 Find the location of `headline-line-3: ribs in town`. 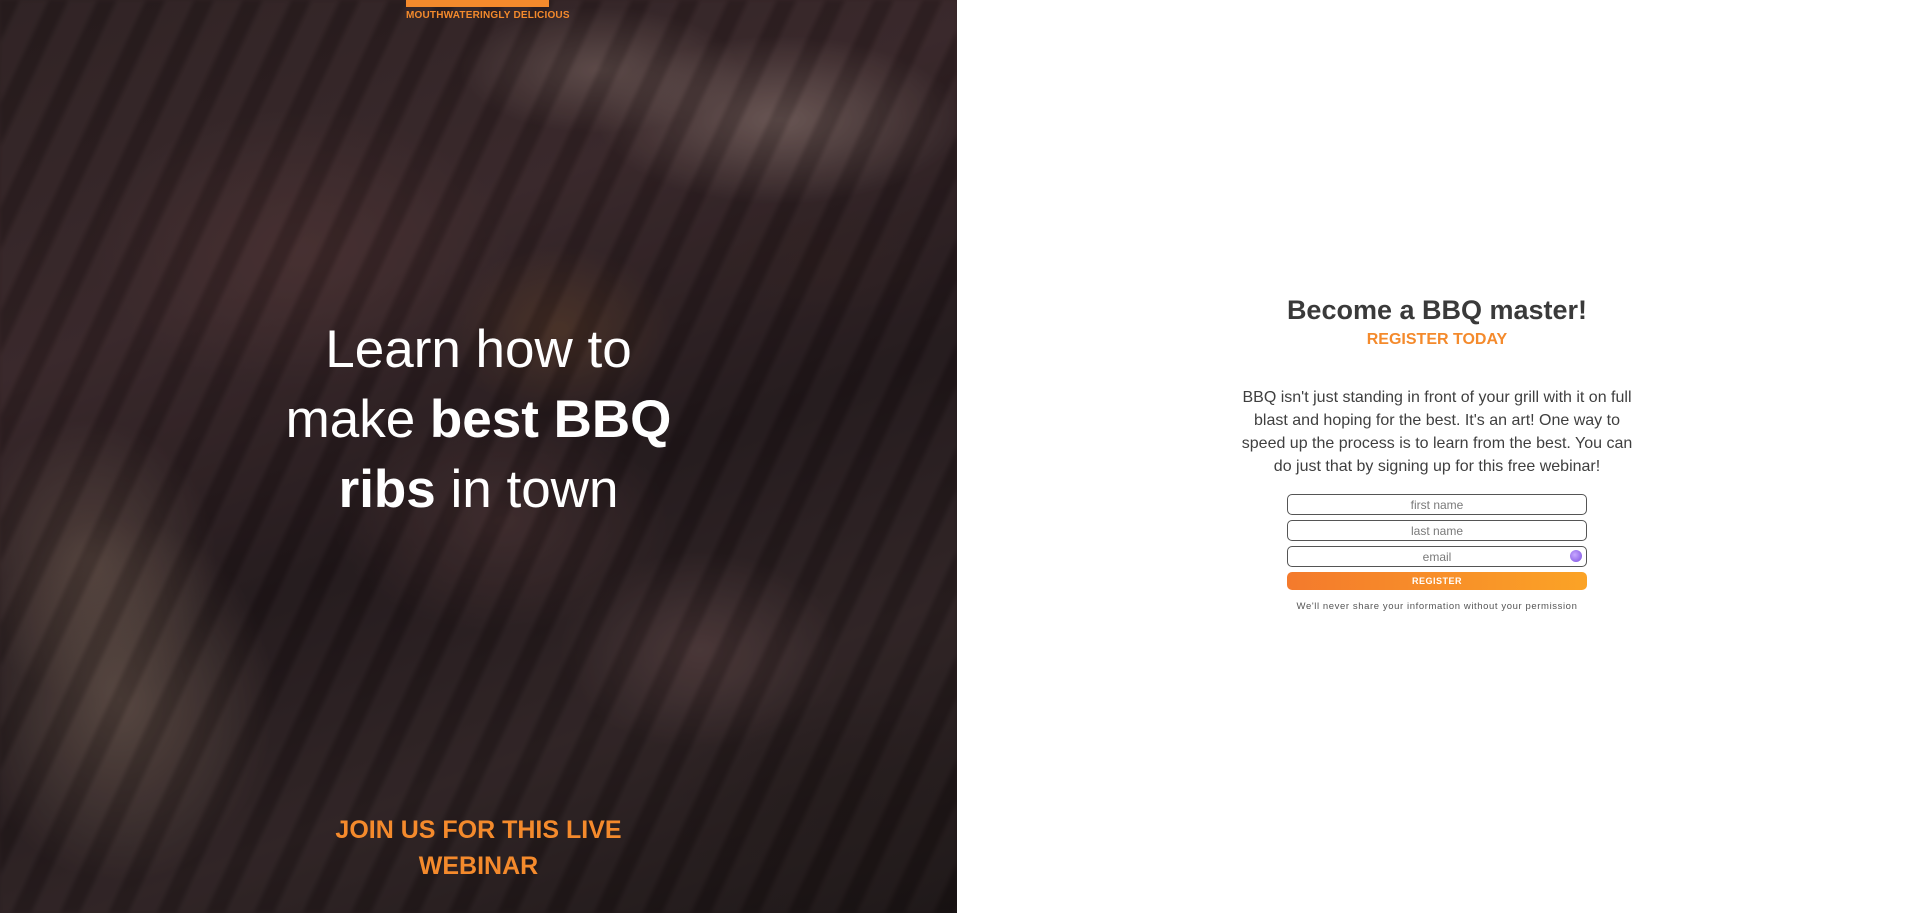

headline-line-3: ribs in town is located at coordinates (478, 490).